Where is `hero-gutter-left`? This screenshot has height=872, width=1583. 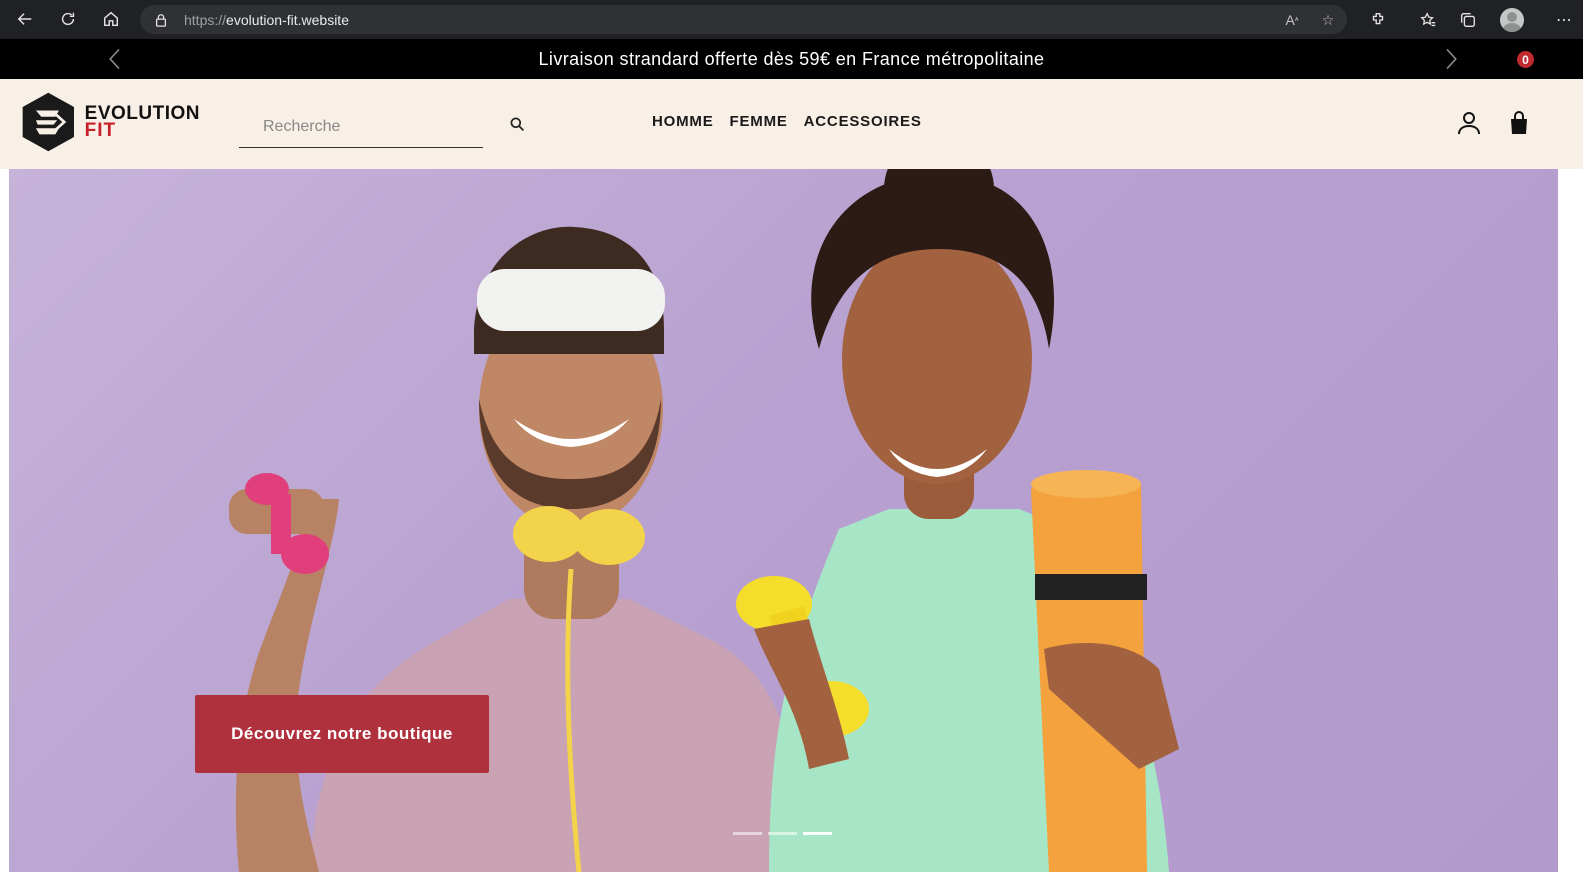
hero-gutter-left is located at coordinates (4, 520).